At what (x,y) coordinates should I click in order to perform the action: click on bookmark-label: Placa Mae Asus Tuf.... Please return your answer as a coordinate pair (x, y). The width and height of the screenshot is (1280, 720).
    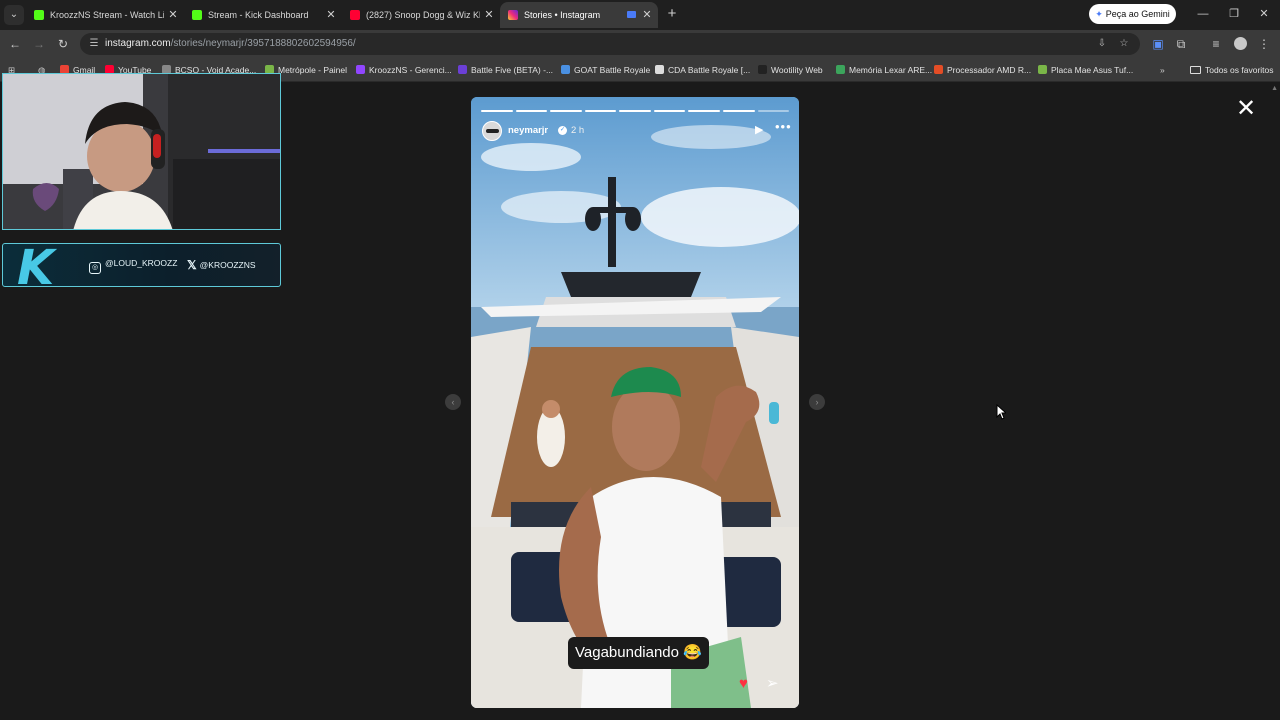
    Looking at the image, I should click on (1092, 70).